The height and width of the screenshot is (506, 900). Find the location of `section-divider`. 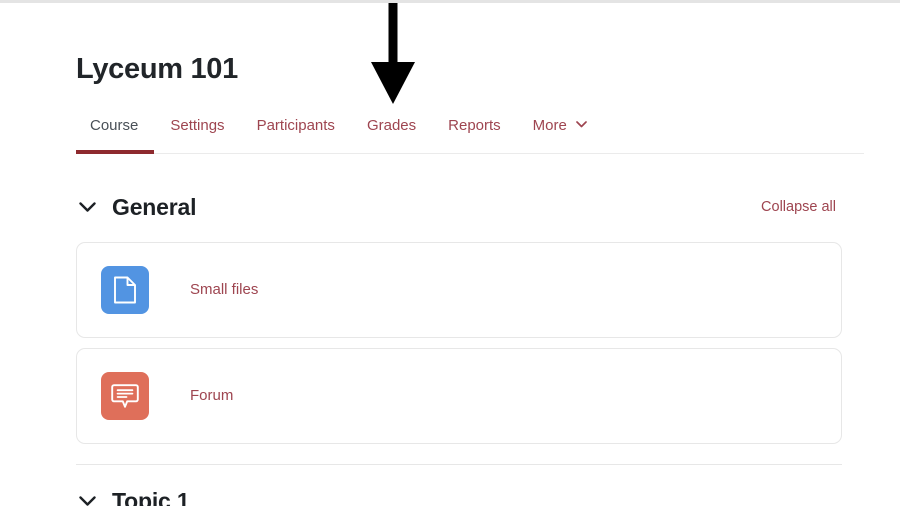

section-divider is located at coordinates (459, 464).